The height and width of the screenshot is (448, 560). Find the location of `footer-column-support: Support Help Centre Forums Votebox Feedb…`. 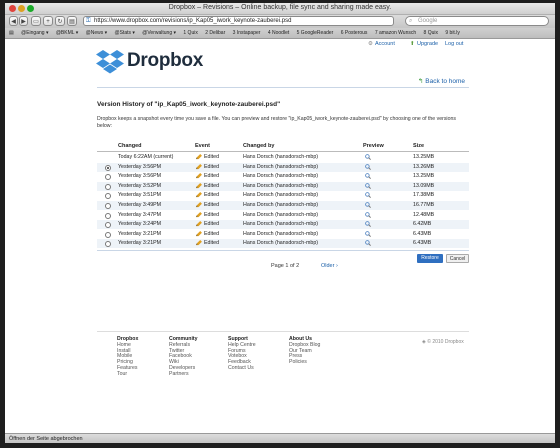

footer-column-support: Support Help Centre Forums Votebox Feedb… is located at coordinates (242, 354).